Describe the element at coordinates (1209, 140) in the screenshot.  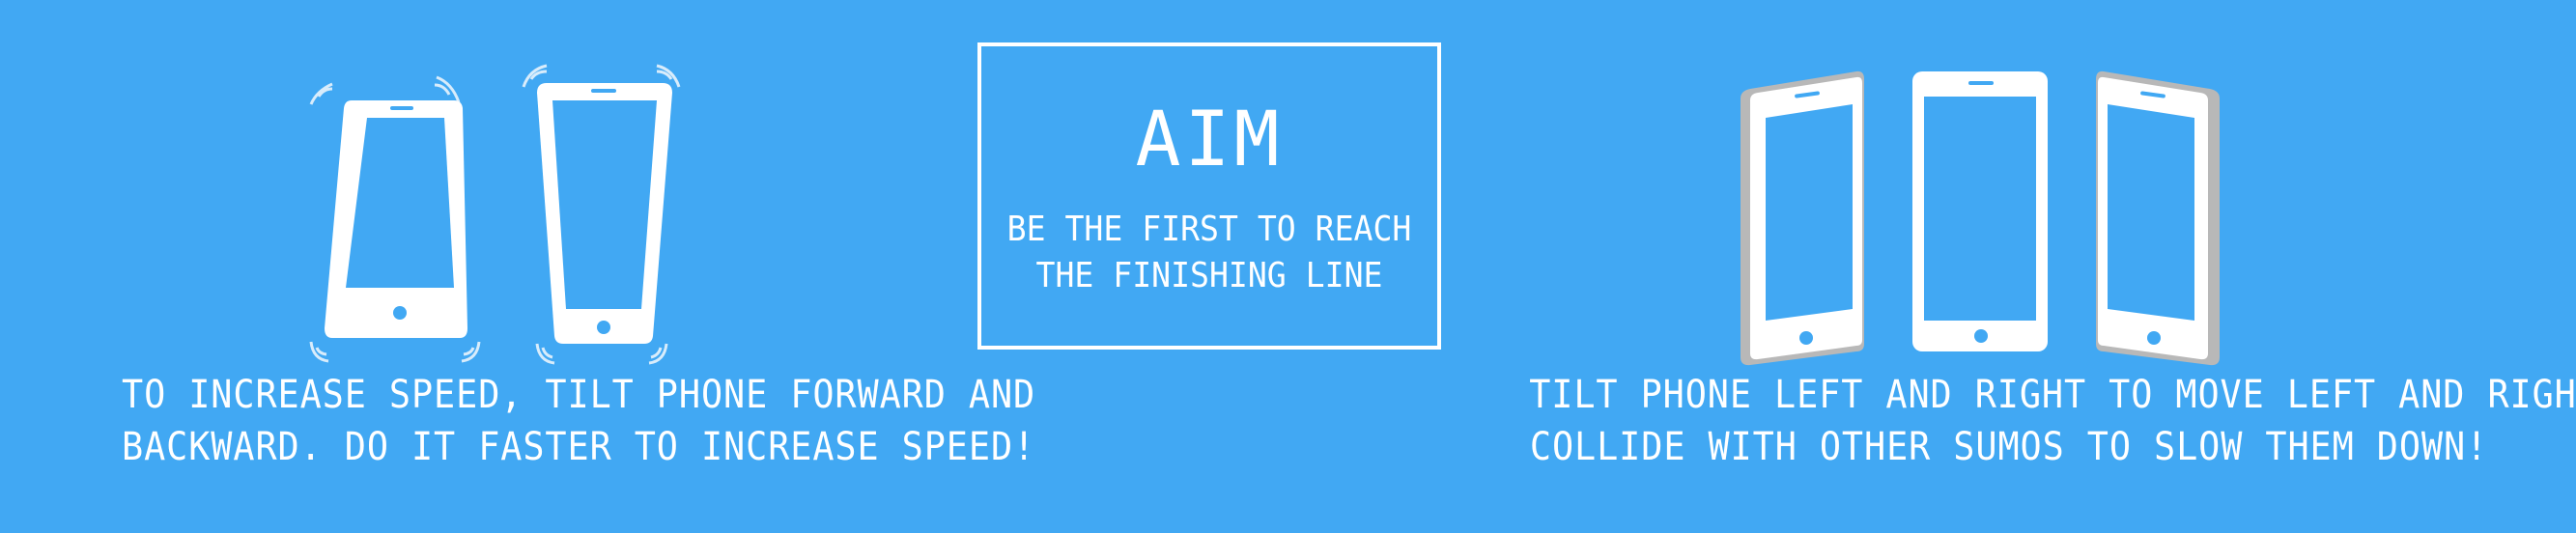
I see `aim-title: AIM` at that location.